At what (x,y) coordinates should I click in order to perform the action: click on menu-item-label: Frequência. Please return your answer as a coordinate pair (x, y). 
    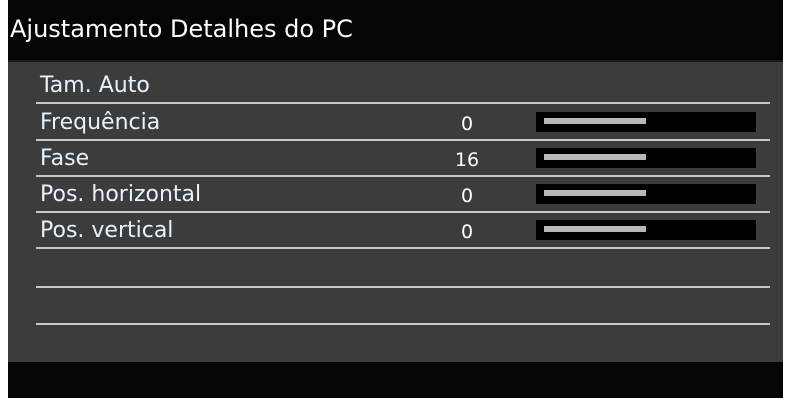
    Looking at the image, I should click on (100, 122).